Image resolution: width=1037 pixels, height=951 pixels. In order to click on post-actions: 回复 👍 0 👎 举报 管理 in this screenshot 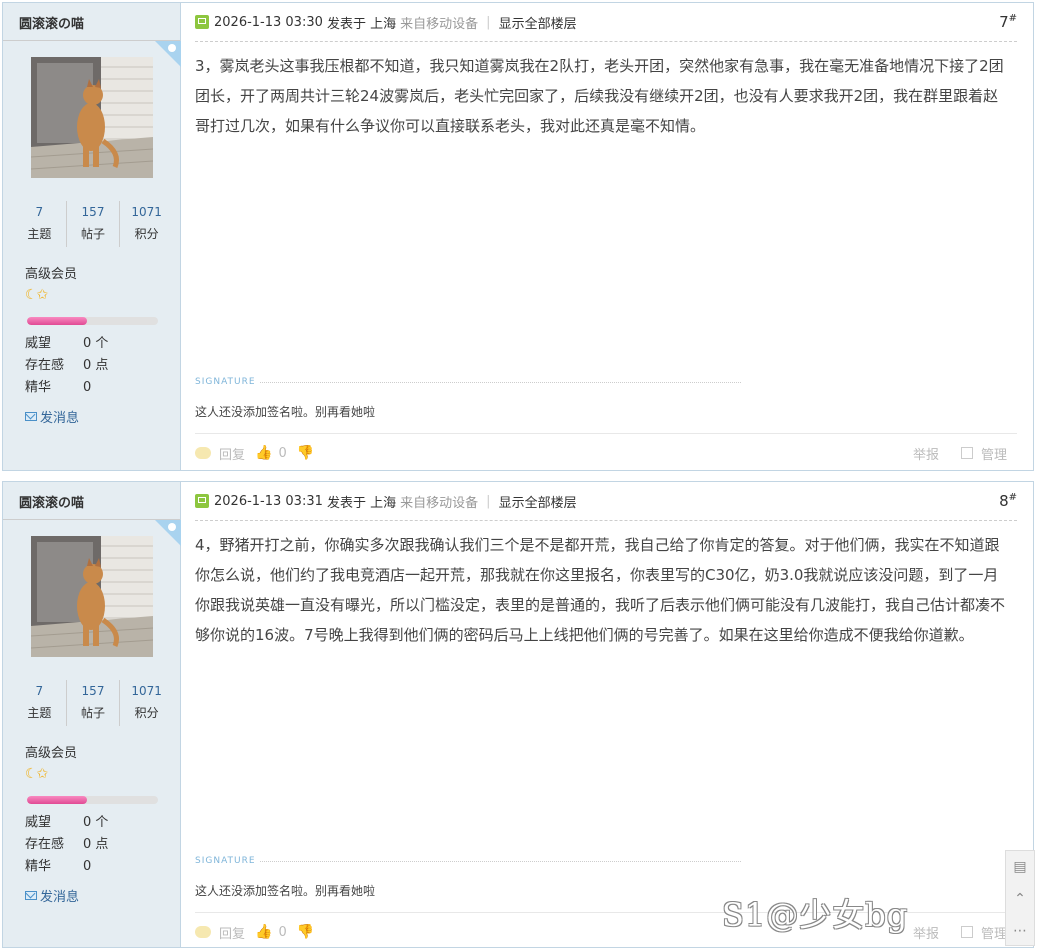, I will do `click(606, 452)`.